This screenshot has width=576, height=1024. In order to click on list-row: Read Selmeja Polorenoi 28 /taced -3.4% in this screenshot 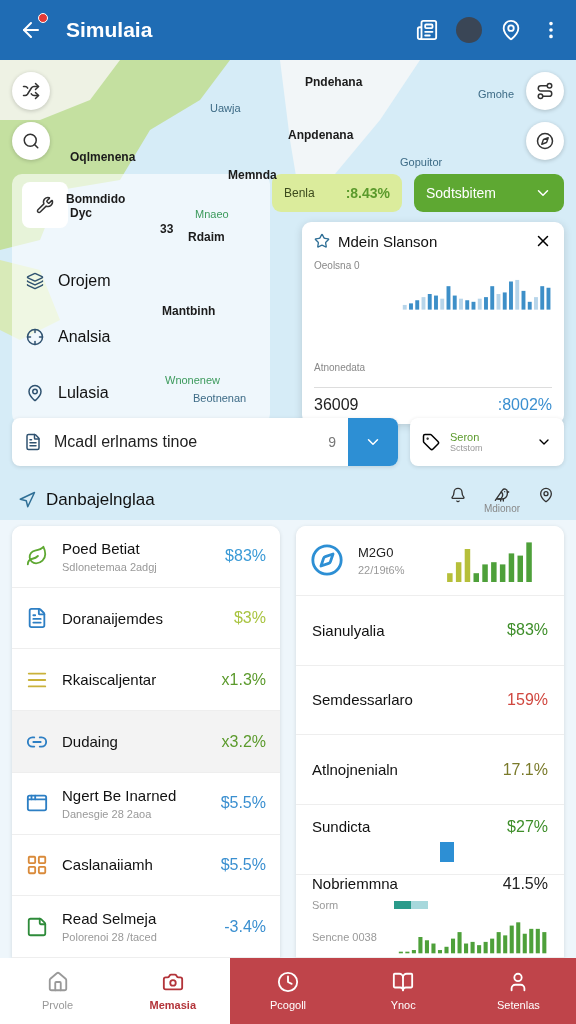, I will do `click(146, 927)`.